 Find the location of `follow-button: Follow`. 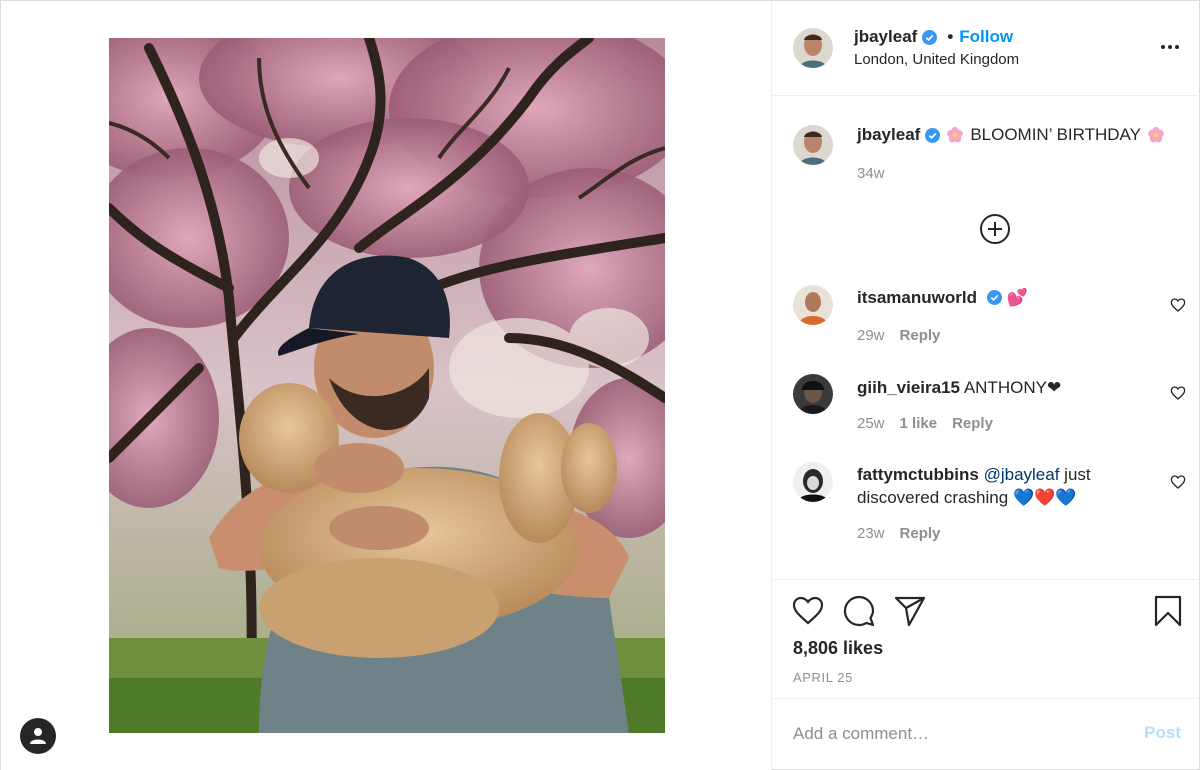

follow-button: Follow is located at coordinates (986, 37).